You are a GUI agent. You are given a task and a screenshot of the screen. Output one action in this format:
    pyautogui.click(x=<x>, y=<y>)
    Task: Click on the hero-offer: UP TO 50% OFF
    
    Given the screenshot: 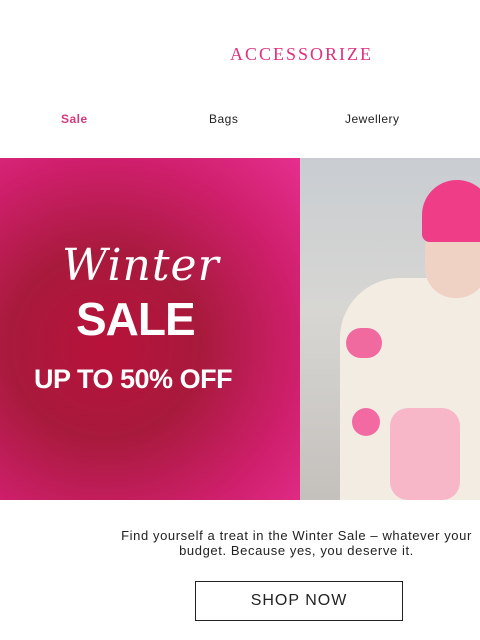 What is the action you would take?
    pyautogui.click(x=133, y=379)
    